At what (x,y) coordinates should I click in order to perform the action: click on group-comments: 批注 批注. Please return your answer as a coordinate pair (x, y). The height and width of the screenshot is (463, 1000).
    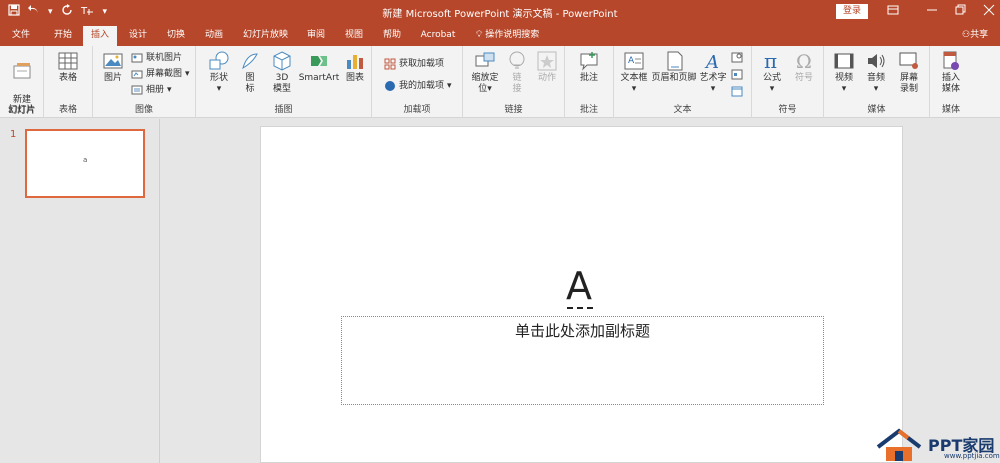
    Looking at the image, I should click on (589, 82).